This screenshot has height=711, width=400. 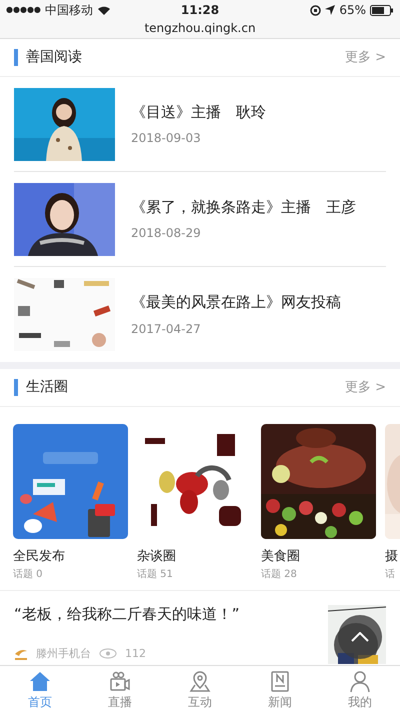 I want to click on map-pin-icon, so click(x=200, y=681).